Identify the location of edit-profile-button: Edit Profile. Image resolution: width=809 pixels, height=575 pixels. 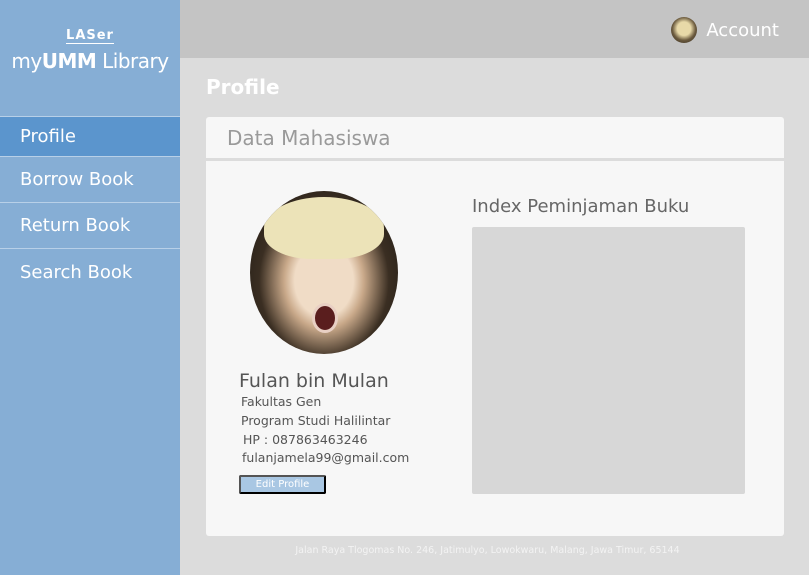
(282, 484).